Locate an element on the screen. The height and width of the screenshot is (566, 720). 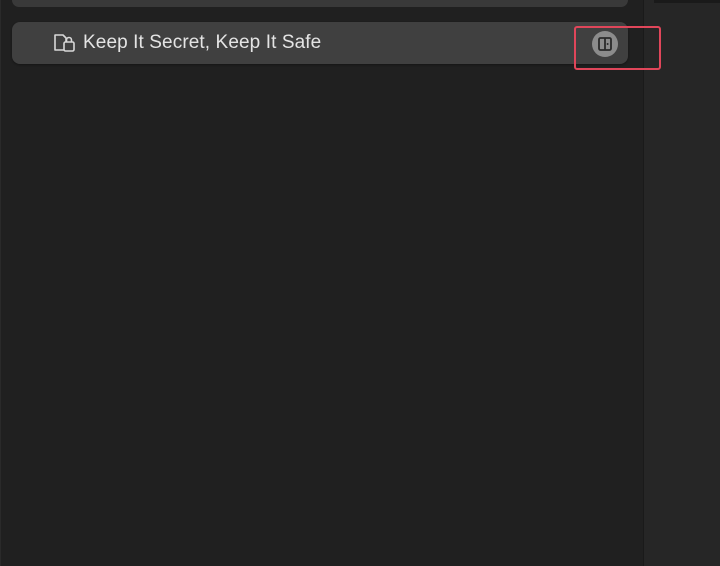
side-panel-header is located at coordinates (687, 1).